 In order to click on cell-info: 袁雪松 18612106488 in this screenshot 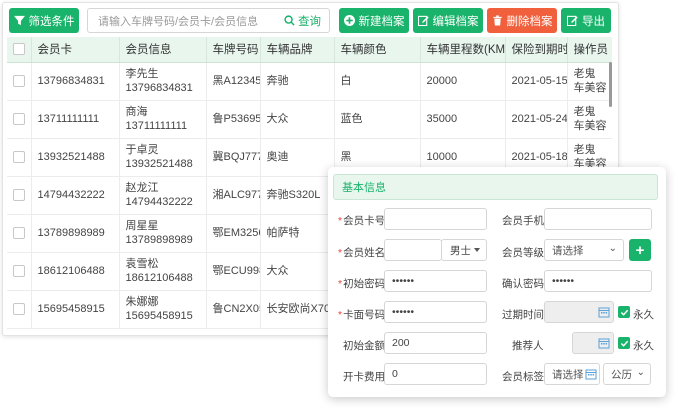, I will do `click(163, 271)`.